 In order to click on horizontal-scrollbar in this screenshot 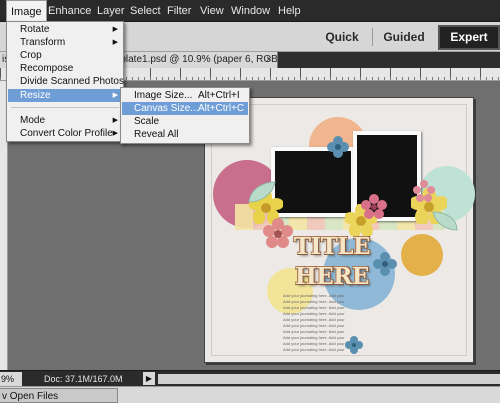, I will do `click(329, 379)`.